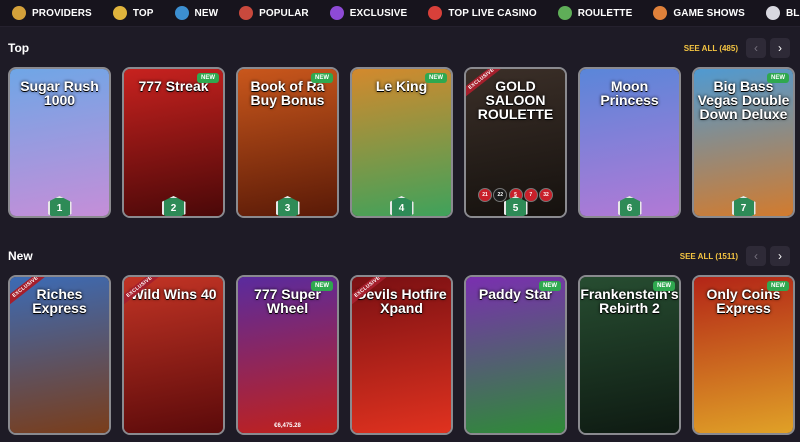  Describe the element at coordinates (709, 13) in the screenshot. I see `nav-item-label: GAME SHOWS` at that location.